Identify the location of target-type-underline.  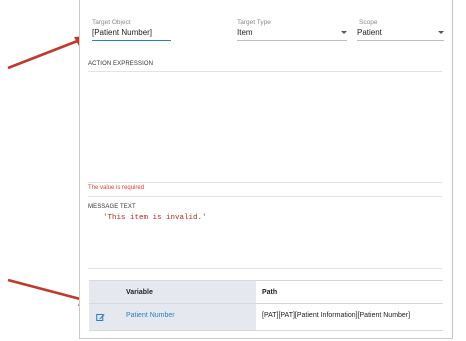
(292, 40).